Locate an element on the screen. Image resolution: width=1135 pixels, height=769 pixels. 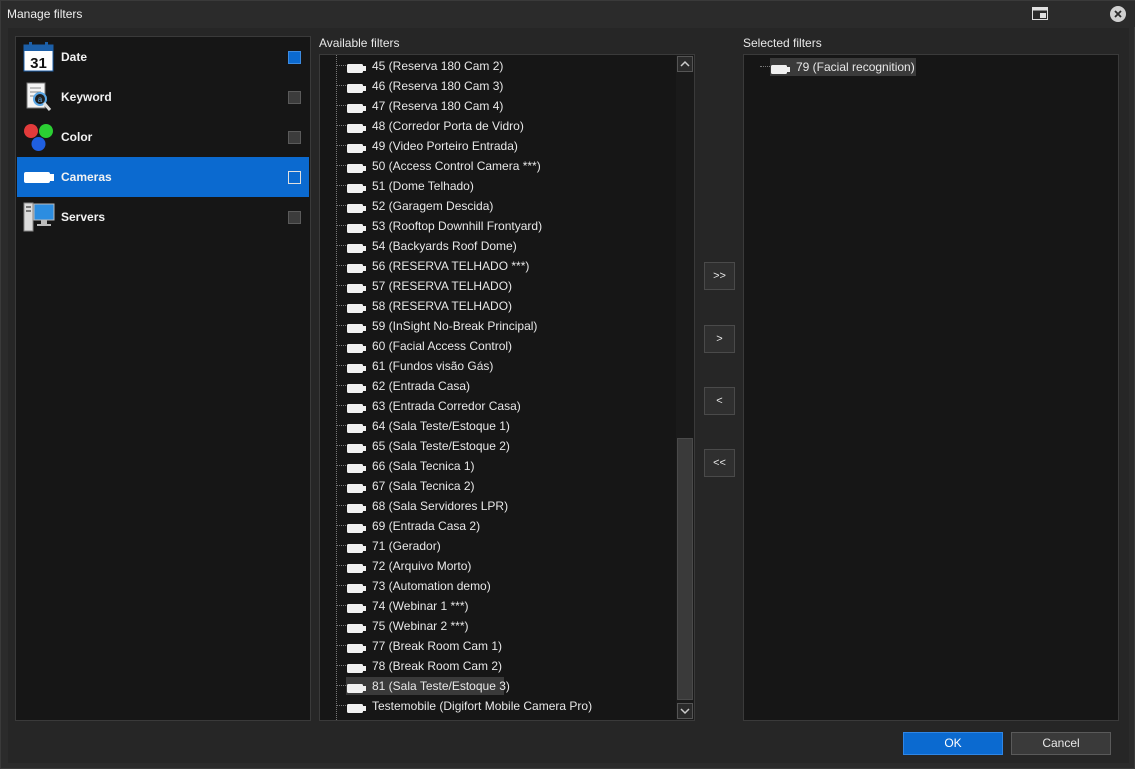
category-label: Date is located at coordinates (74, 57).